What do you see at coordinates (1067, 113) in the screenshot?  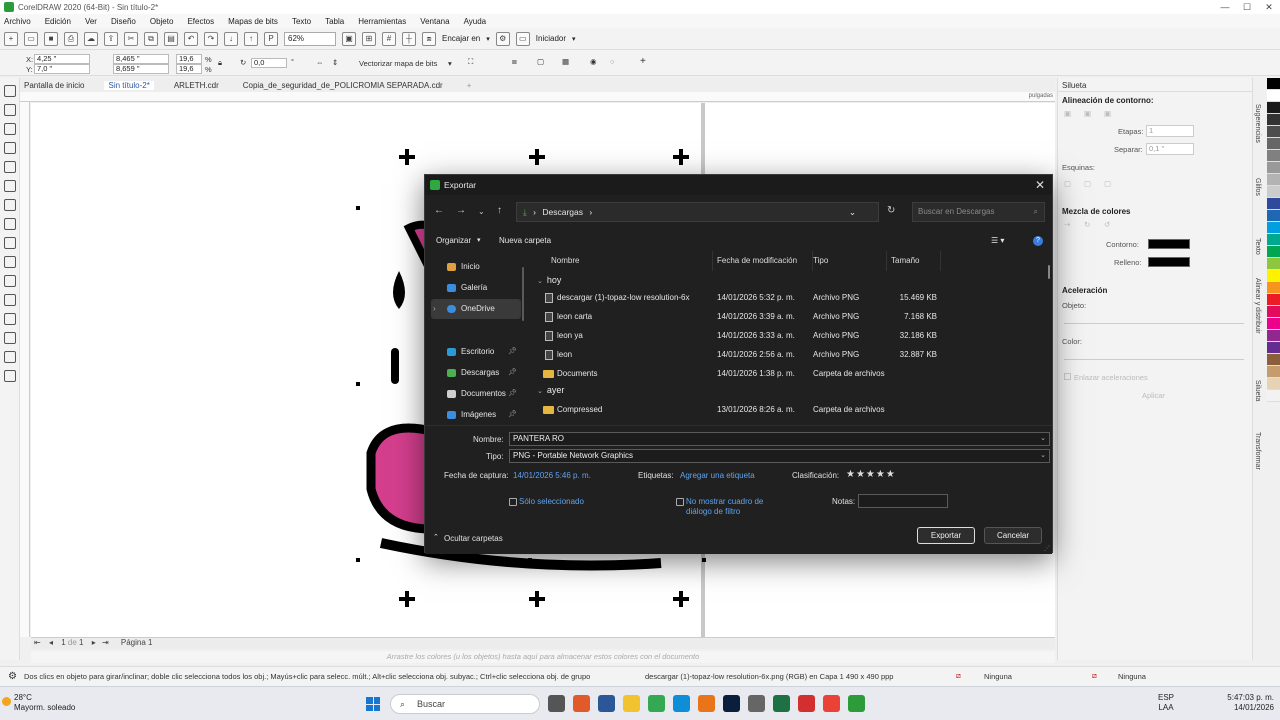 I see `contour-inside-icon: ▣` at bounding box center [1067, 113].